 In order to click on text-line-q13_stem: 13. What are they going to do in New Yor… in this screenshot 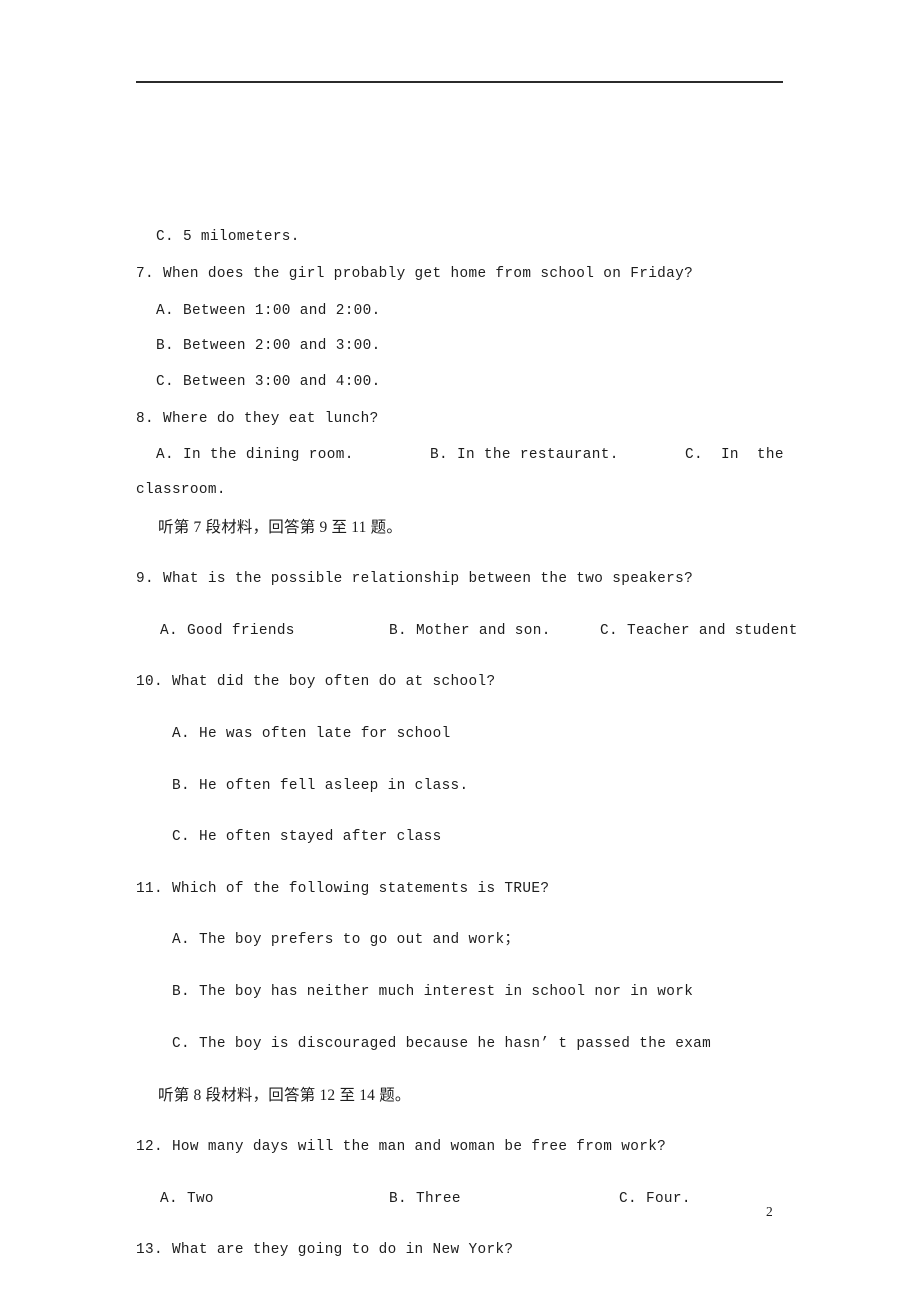, I will do `click(325, 1250)`.